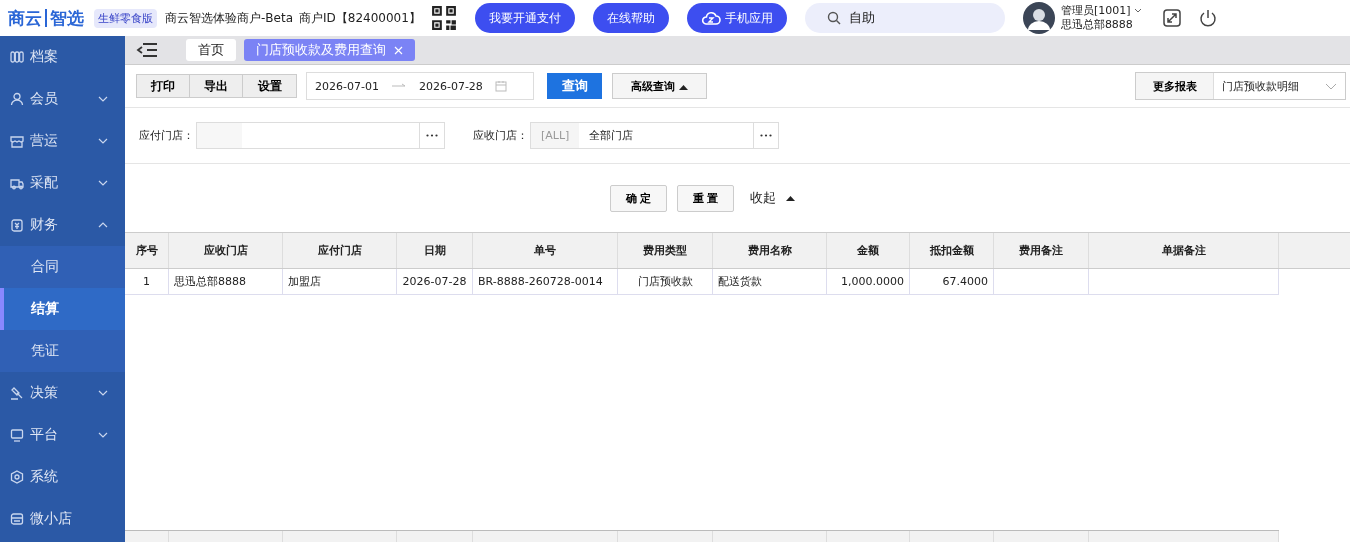  What do you see at coordinates (545, 250) in the screenshot?
I see `column-header: 单号` at bounding box center [545, 250].